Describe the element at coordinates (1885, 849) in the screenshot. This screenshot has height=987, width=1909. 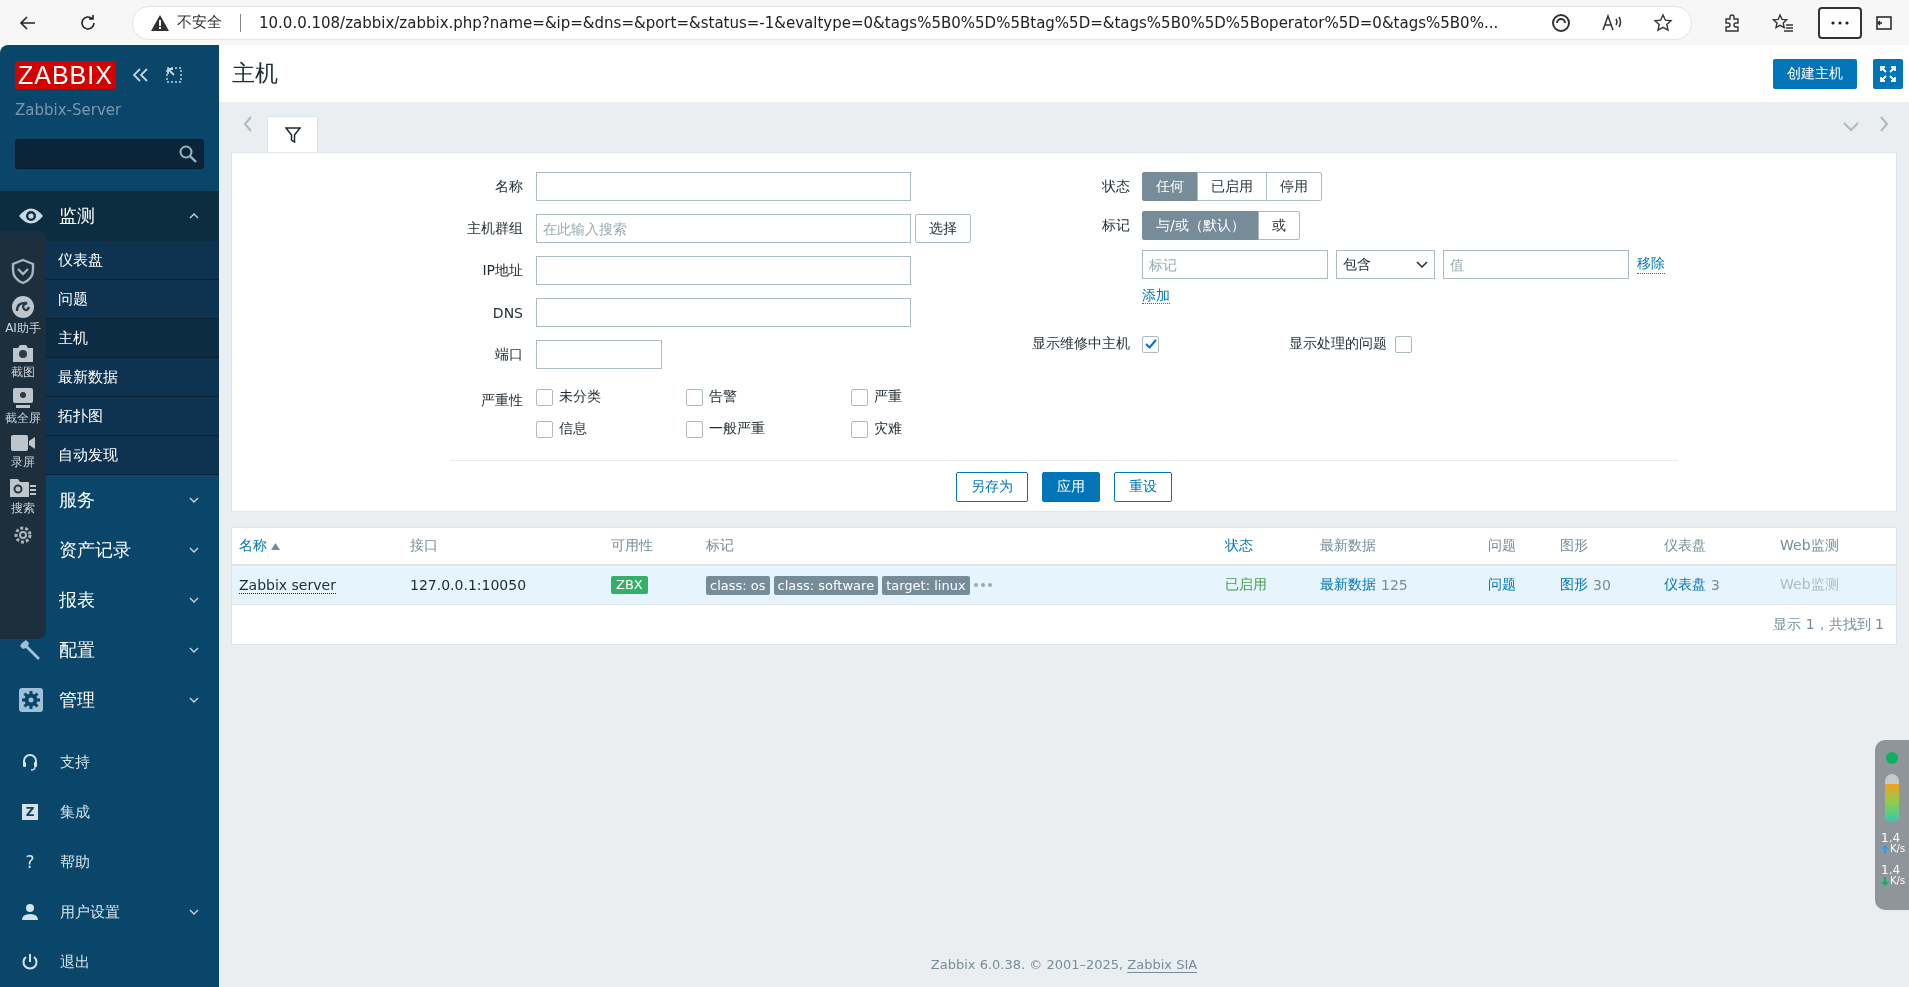
I see `up-arrow-icon` at that location.